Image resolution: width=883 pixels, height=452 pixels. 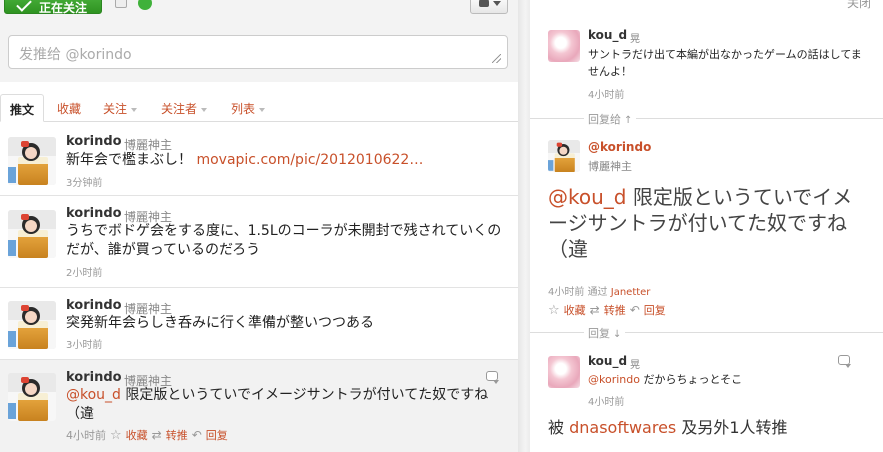 I want to click on tab-favorites: 收藏, so click(x=69, y=108).